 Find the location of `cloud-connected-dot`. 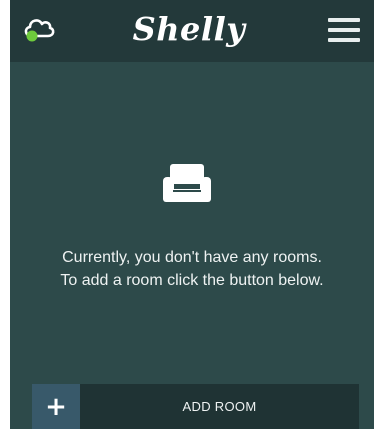

cloud-connected-dot is located at coordinates (32, 36).